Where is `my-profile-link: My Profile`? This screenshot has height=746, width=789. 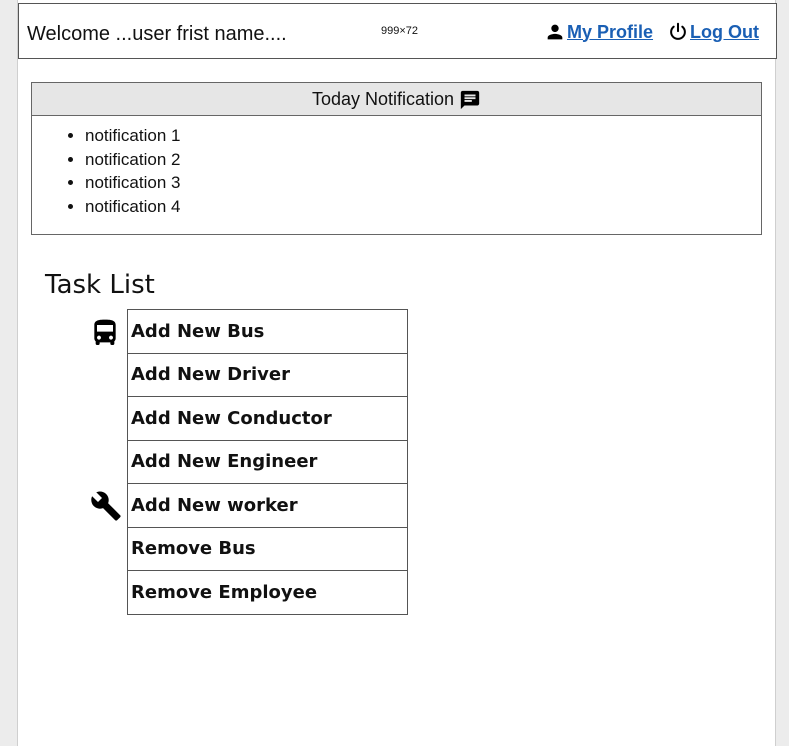
my-profile-link: My Profile is located at coordinates (598, 32).